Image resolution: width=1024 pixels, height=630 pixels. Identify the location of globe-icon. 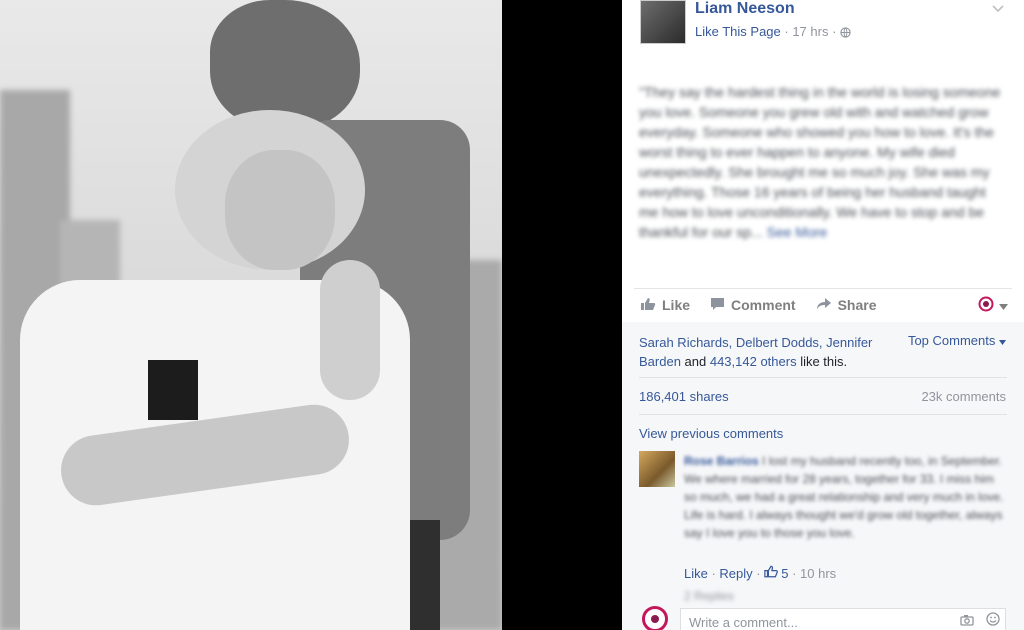
(845, 33).